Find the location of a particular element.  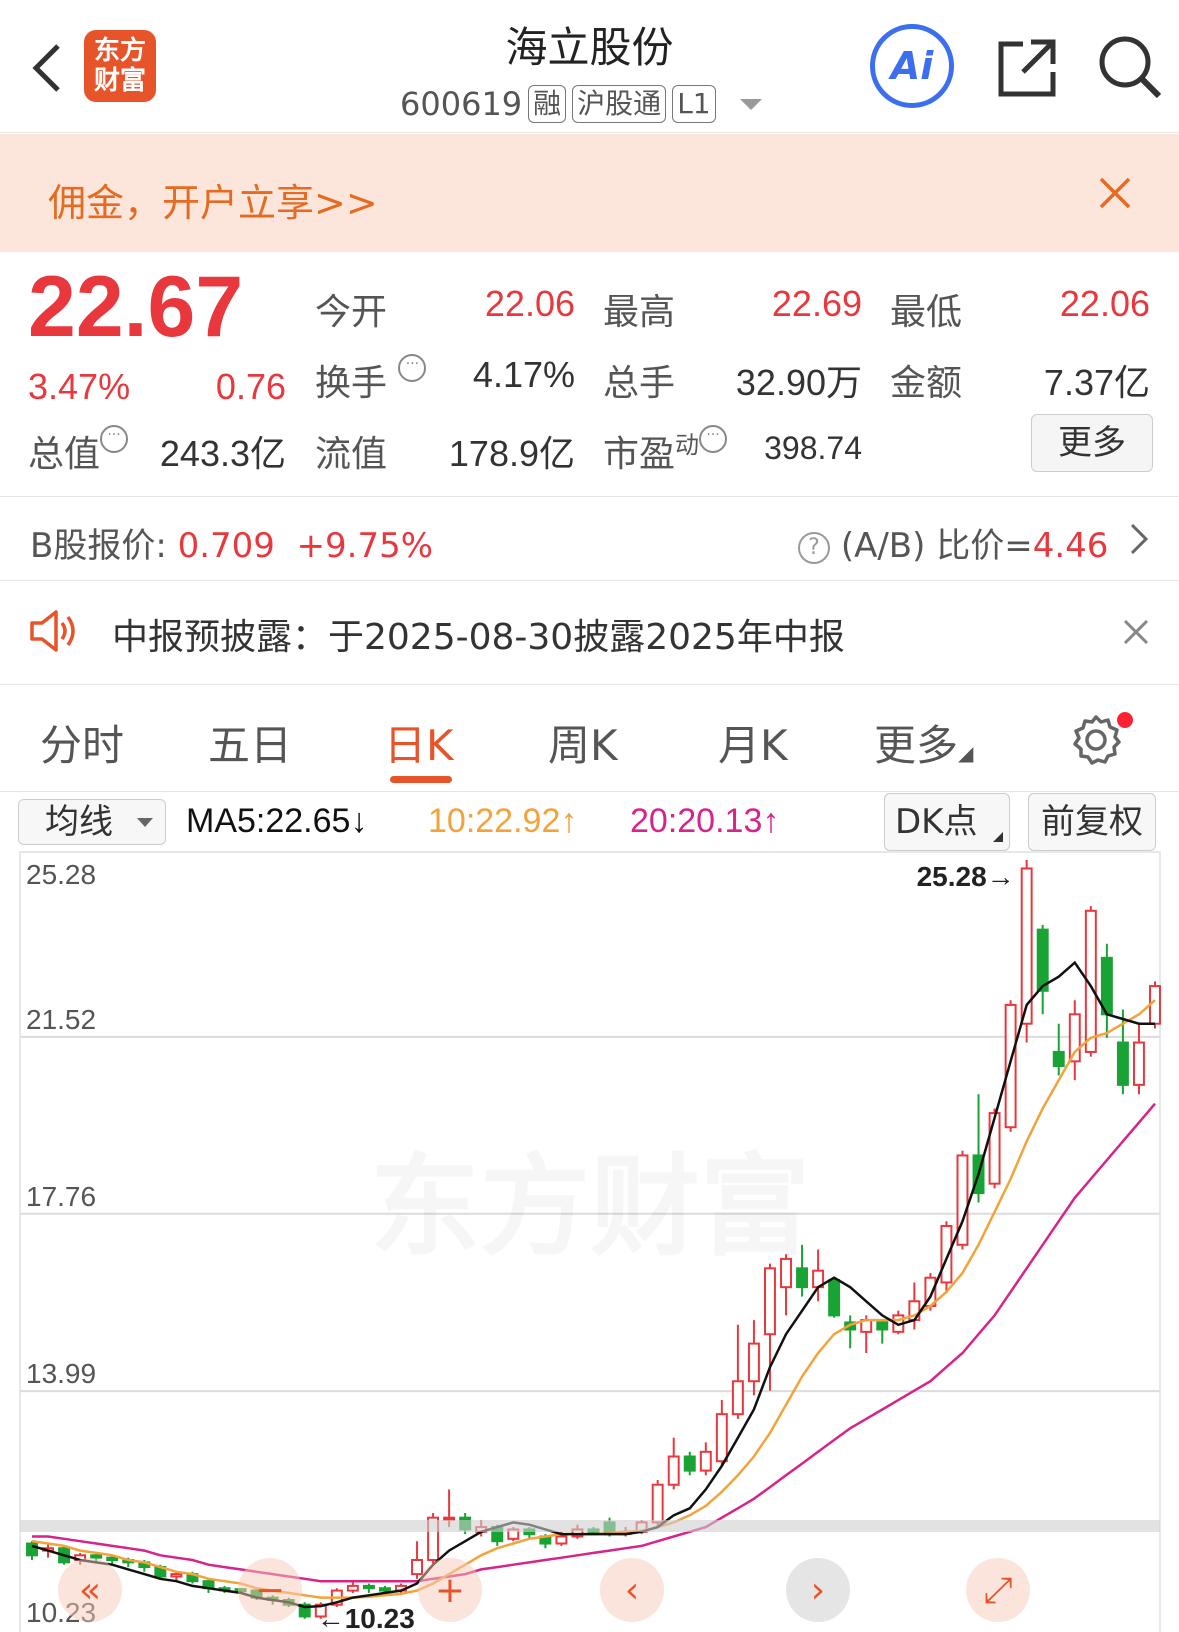

help-icon: ? is located at coordinates (814, 547).